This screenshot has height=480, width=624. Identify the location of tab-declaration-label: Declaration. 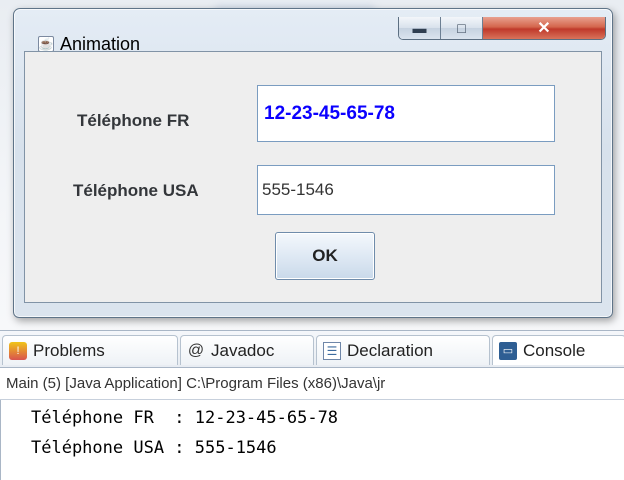
(390, 350).